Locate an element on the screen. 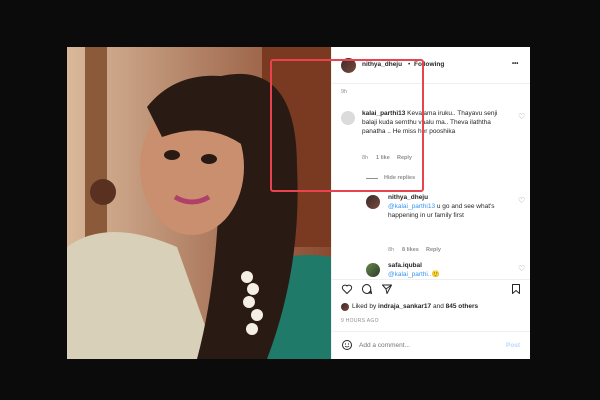  reply-time: 8h is located at coordinates (391, 250).